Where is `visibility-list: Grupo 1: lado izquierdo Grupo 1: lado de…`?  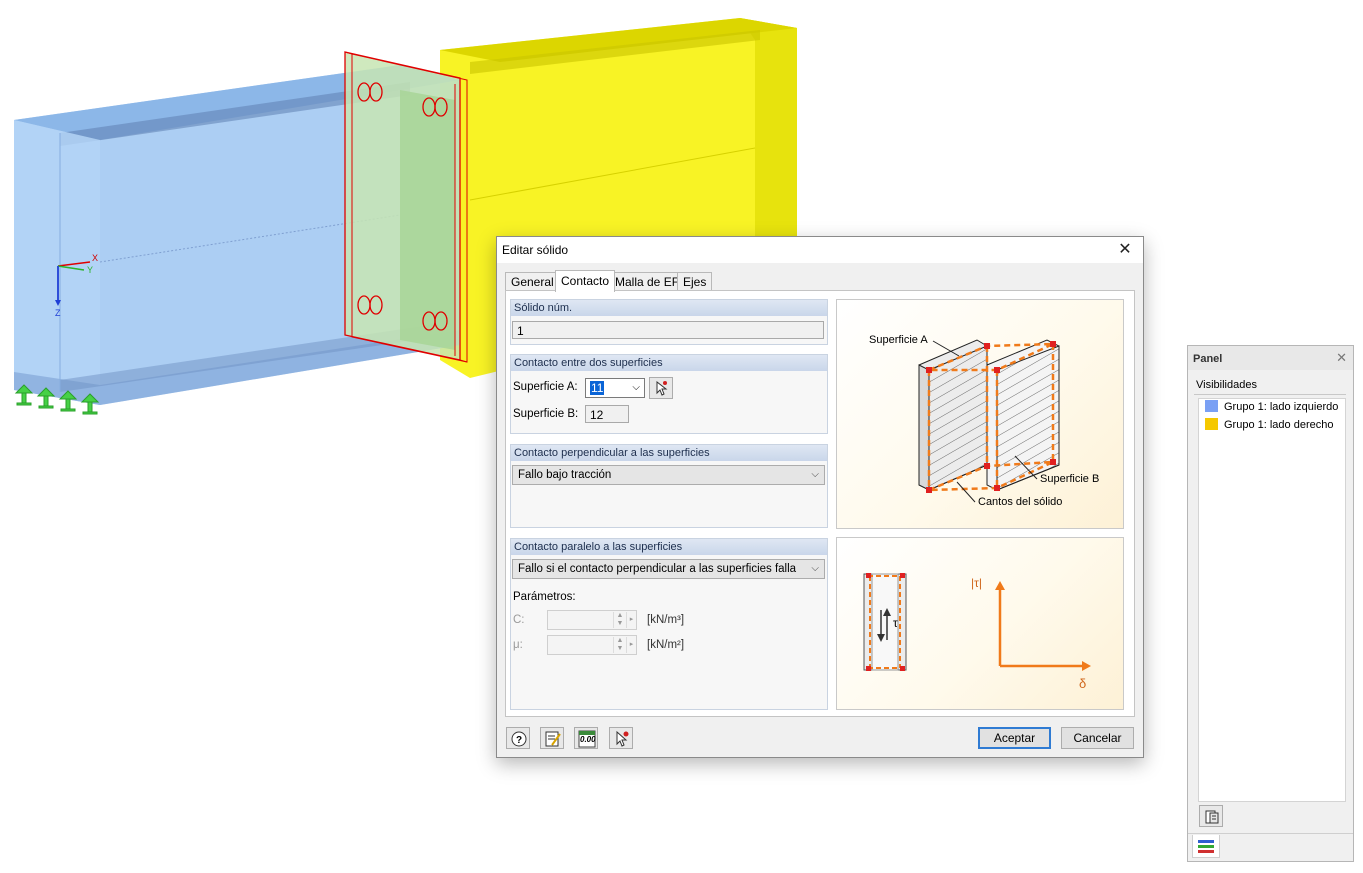 visibility-list: Grupo 1: lado izquierdo Grupo 1: lado de… is located at coordinates (1272, 600).